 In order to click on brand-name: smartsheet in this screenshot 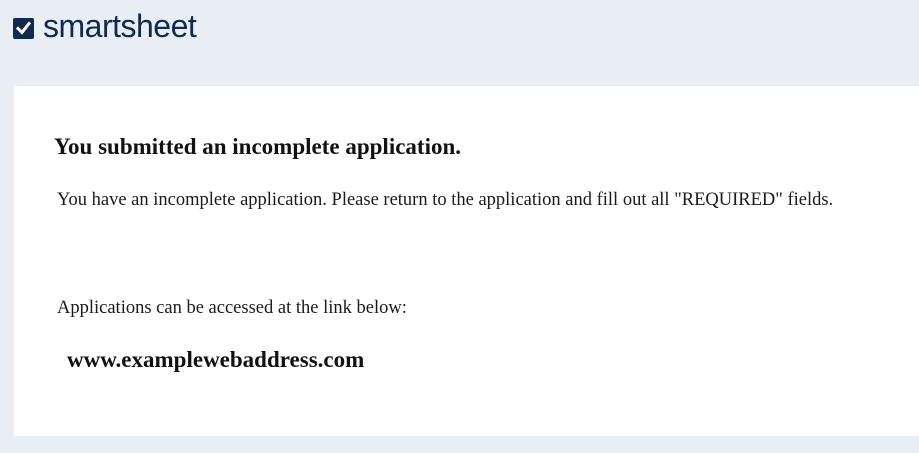, I will do `click(120, 26)`.